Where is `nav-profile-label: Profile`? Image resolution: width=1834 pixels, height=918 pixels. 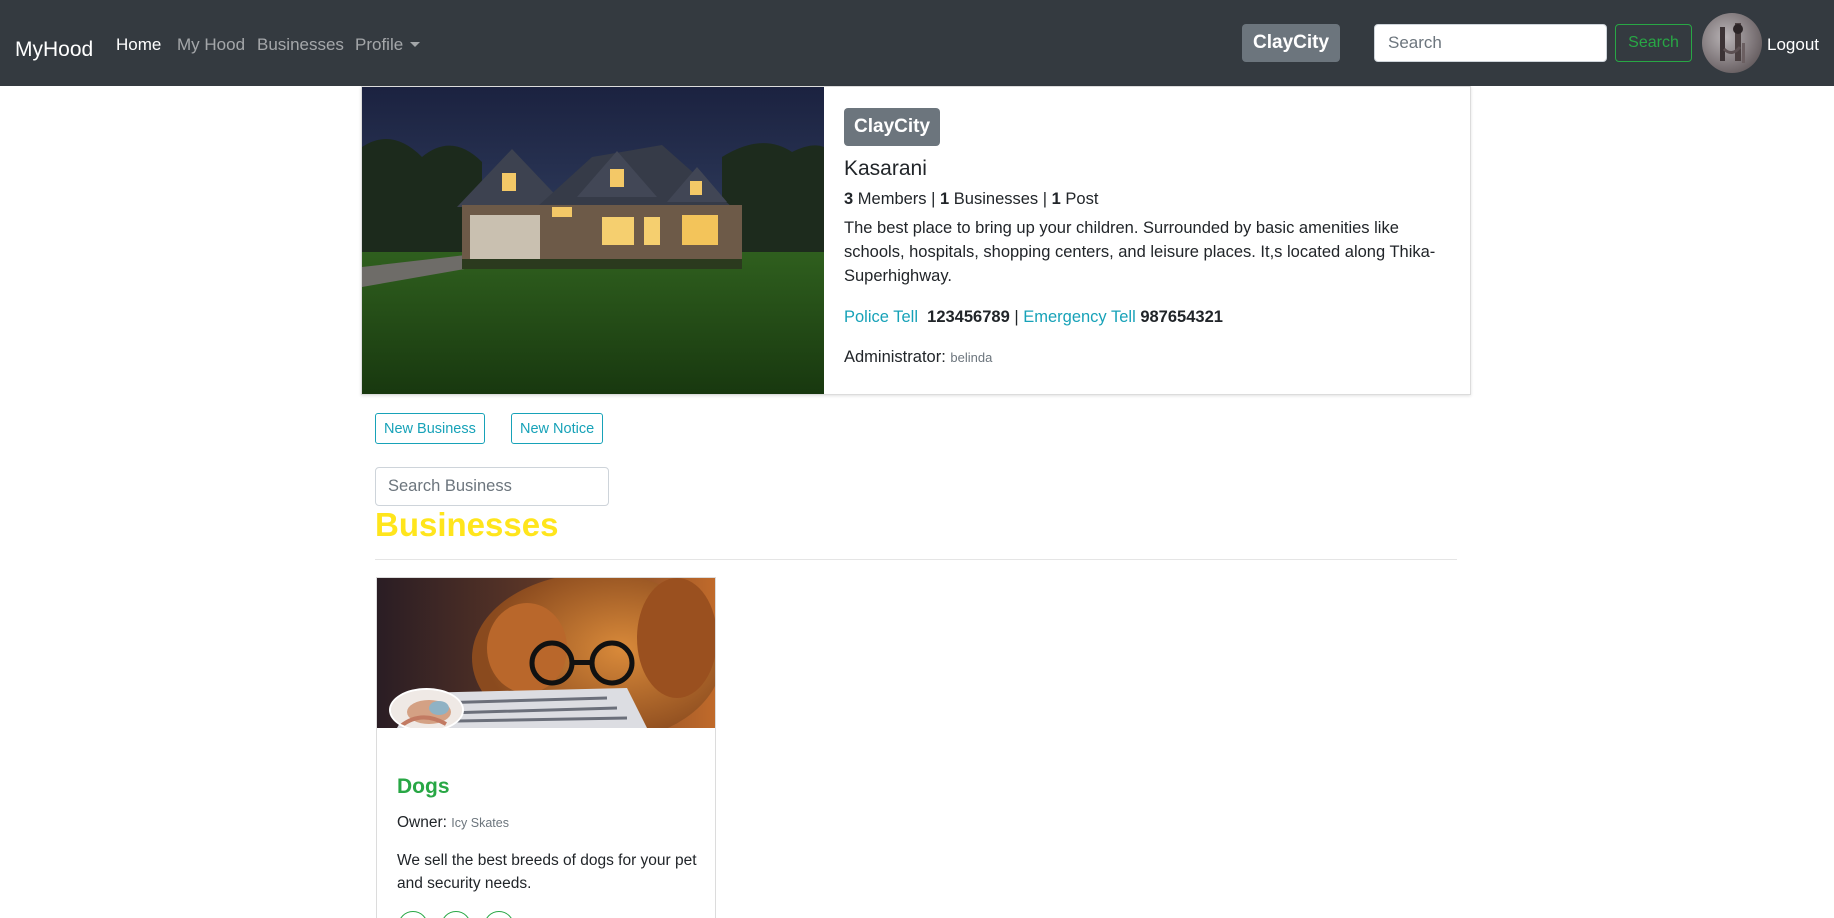
nav-profile-label: Profile is located at coordinates (379, 44).